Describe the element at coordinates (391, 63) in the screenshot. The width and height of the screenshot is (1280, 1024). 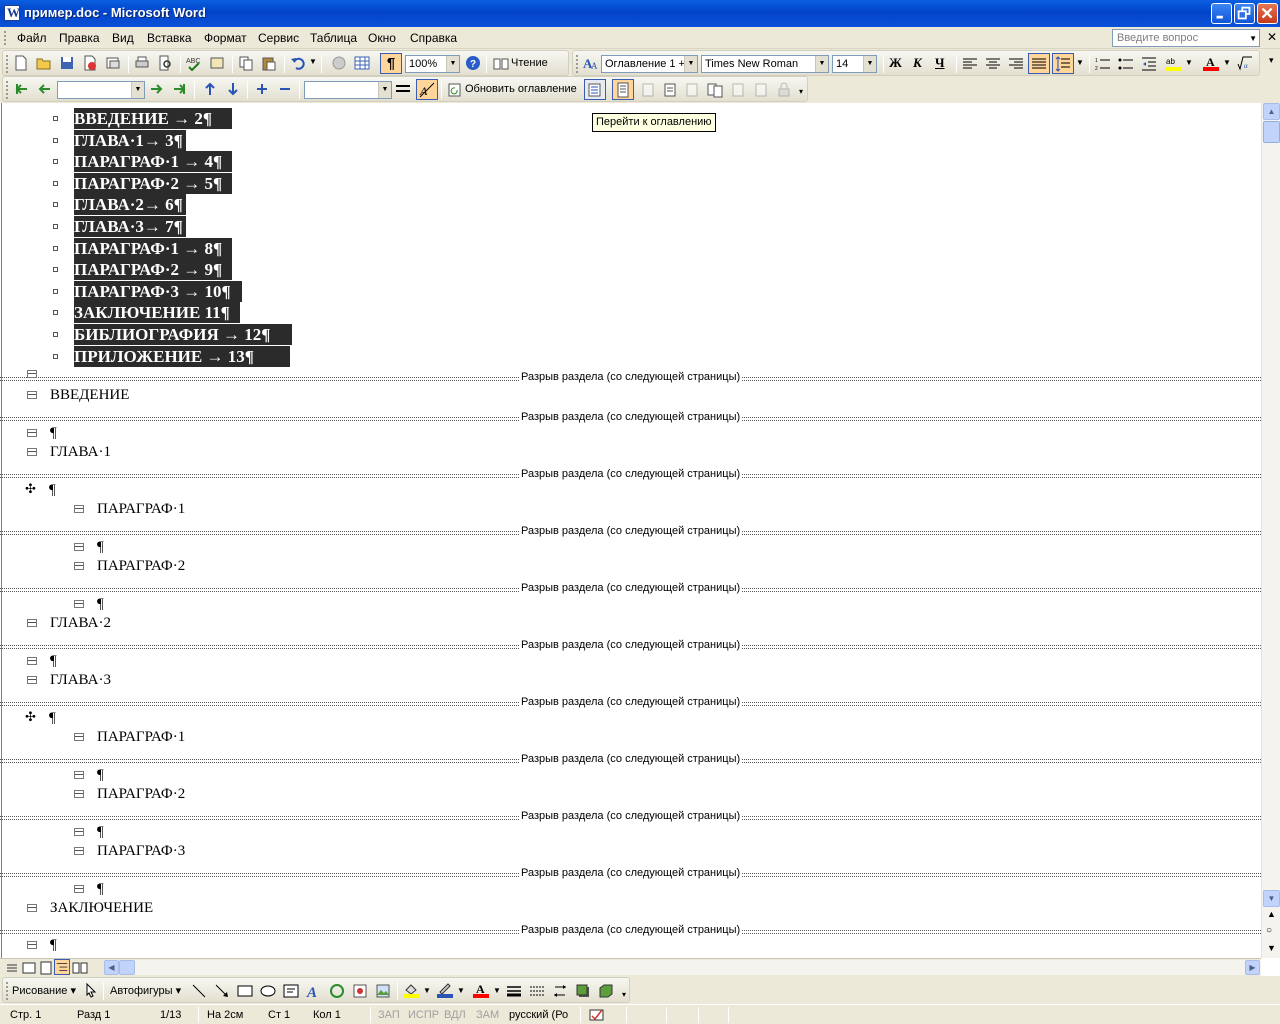
I see `show-formatting-marks-button: ¶` at that location.